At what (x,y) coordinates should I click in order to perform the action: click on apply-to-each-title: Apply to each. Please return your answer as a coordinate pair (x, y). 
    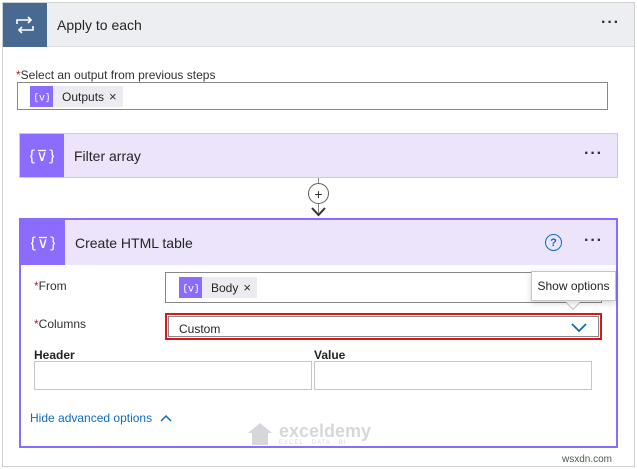
    Looking at the image, I should click on (99, 25).